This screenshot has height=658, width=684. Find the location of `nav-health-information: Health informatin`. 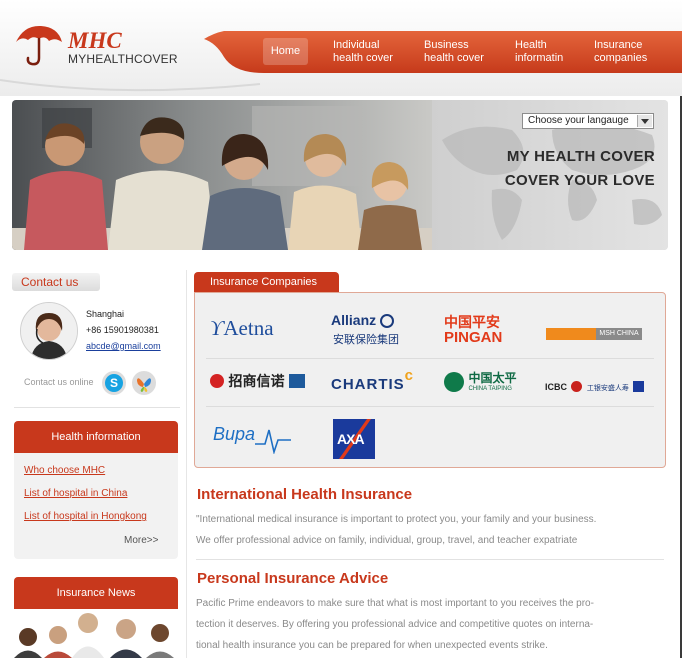

nav-health-information: Health informatin is located at coordinates (545, 52).